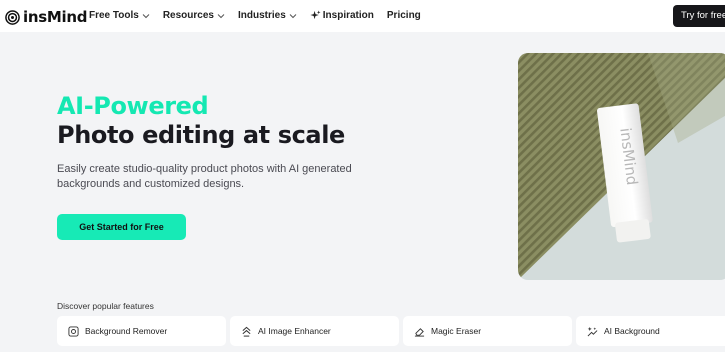  Describe the element at coordinates (315, 15) in the screenshot. I see `sparkle-icon` at that location.